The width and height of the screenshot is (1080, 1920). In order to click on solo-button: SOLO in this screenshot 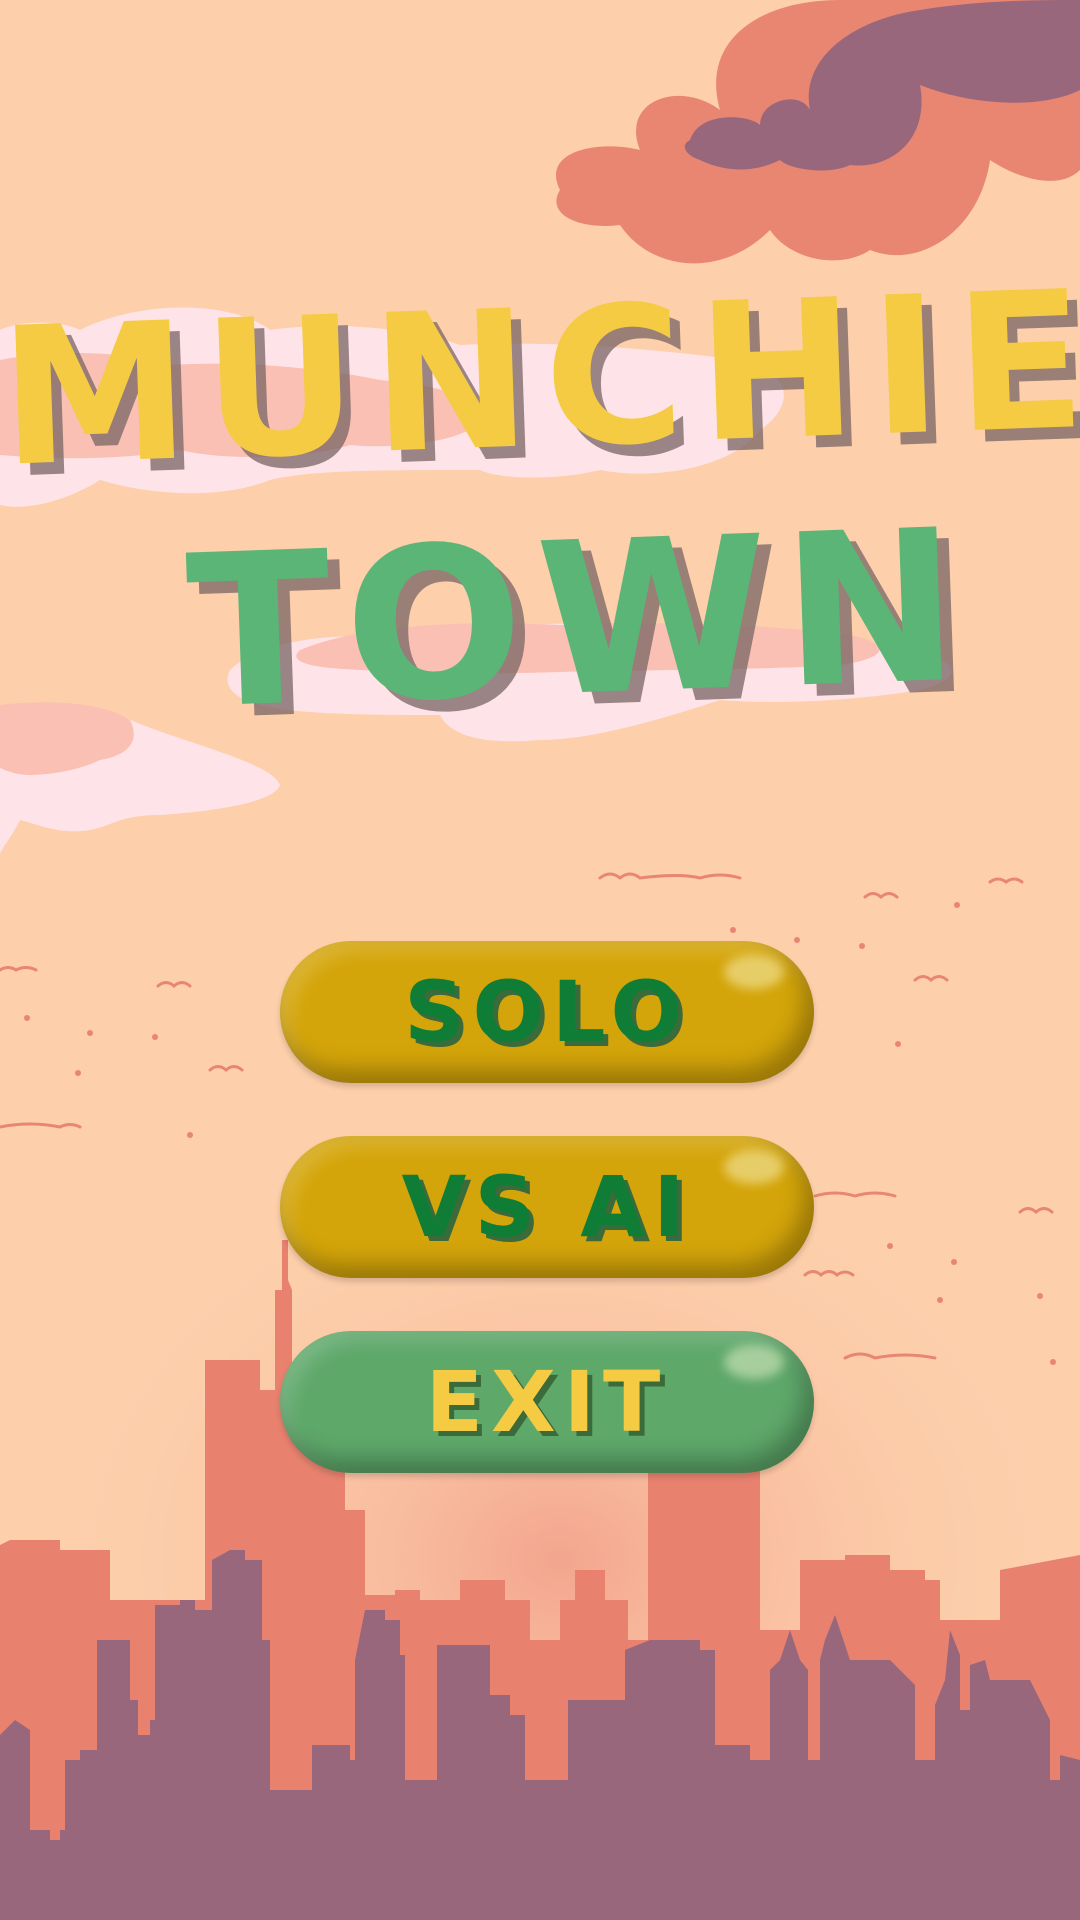, I will do `click(547, 1012)`.